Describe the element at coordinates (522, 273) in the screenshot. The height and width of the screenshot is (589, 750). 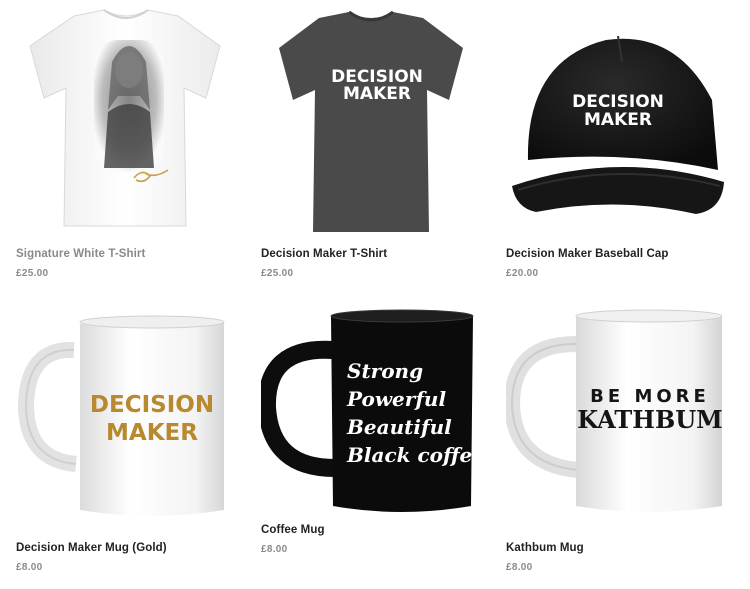
I see `product-price: £20.00` at that location.